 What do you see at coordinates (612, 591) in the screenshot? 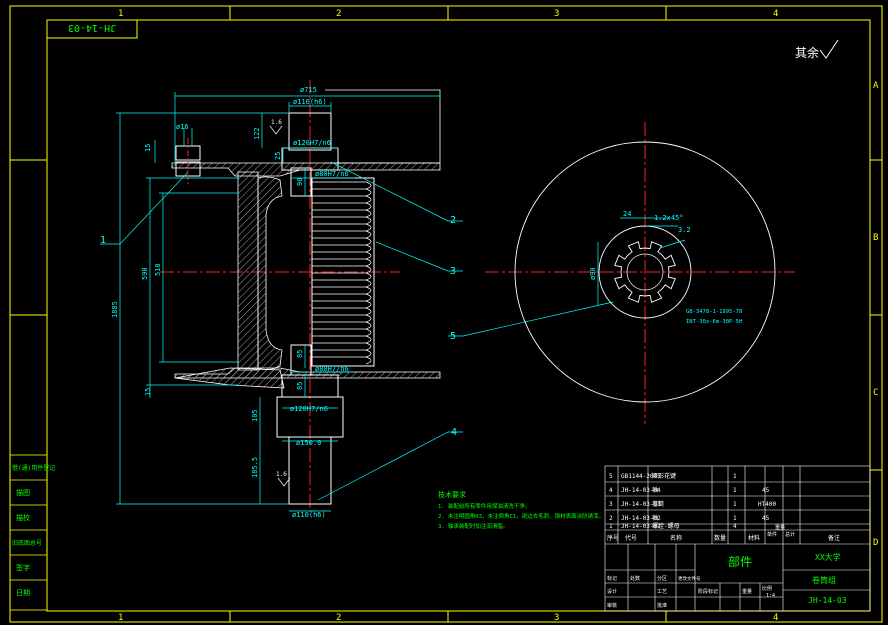
I see `svg-text: 设计` at bounding box center [612, 591].